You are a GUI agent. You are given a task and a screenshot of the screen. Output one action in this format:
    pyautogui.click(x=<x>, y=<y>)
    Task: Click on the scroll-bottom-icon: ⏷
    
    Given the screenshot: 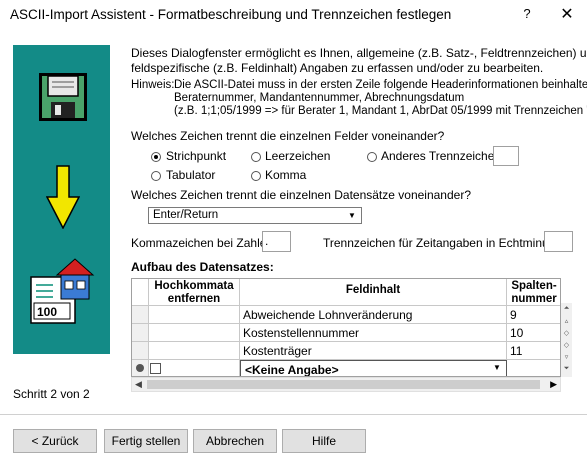 What is the action you would take?
    pyautogui.click(x=566, y=369)
    